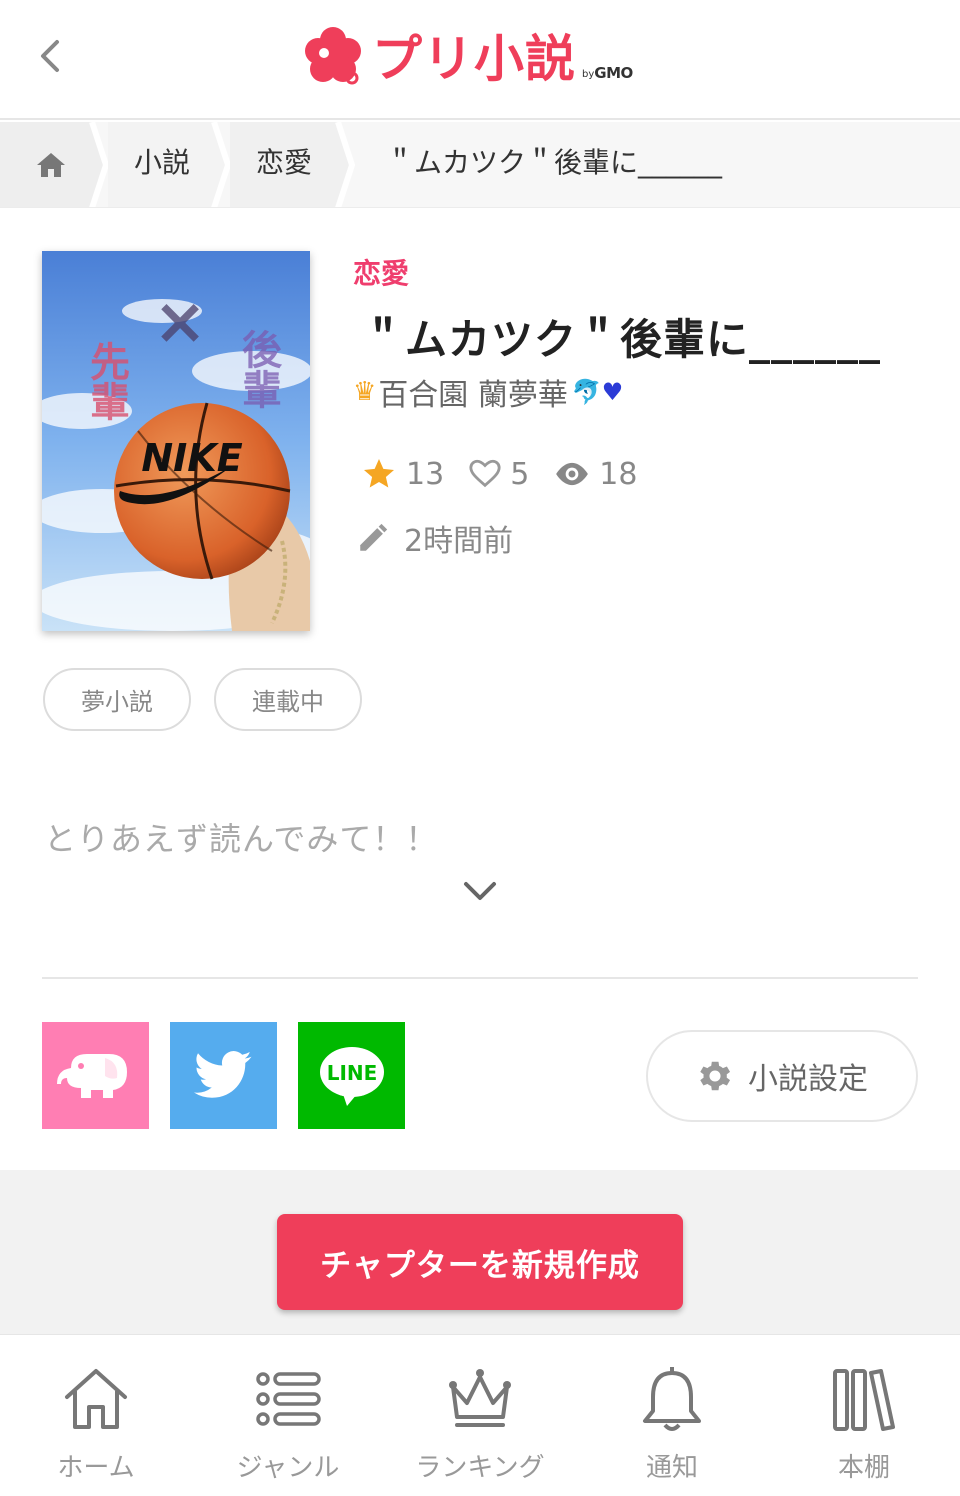  I want to click on like-count: 5, so click(498, 474).